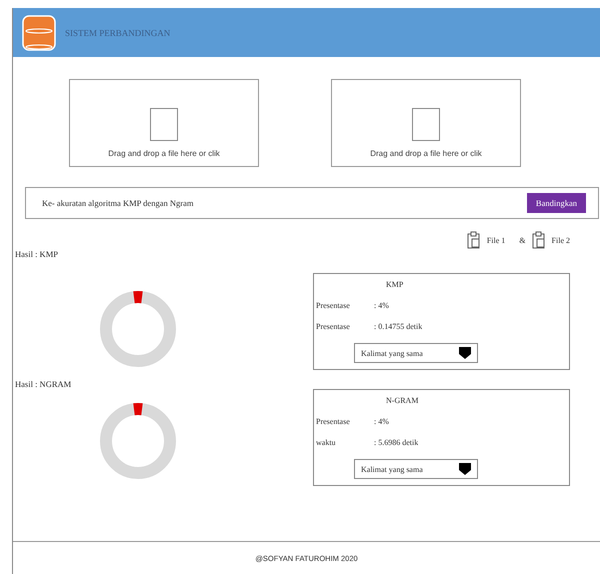 The image size is (600, 574). Describe the element at coordinates (556, 203) in the screenshot. I see `compare-button: Bandingkan` at that location.